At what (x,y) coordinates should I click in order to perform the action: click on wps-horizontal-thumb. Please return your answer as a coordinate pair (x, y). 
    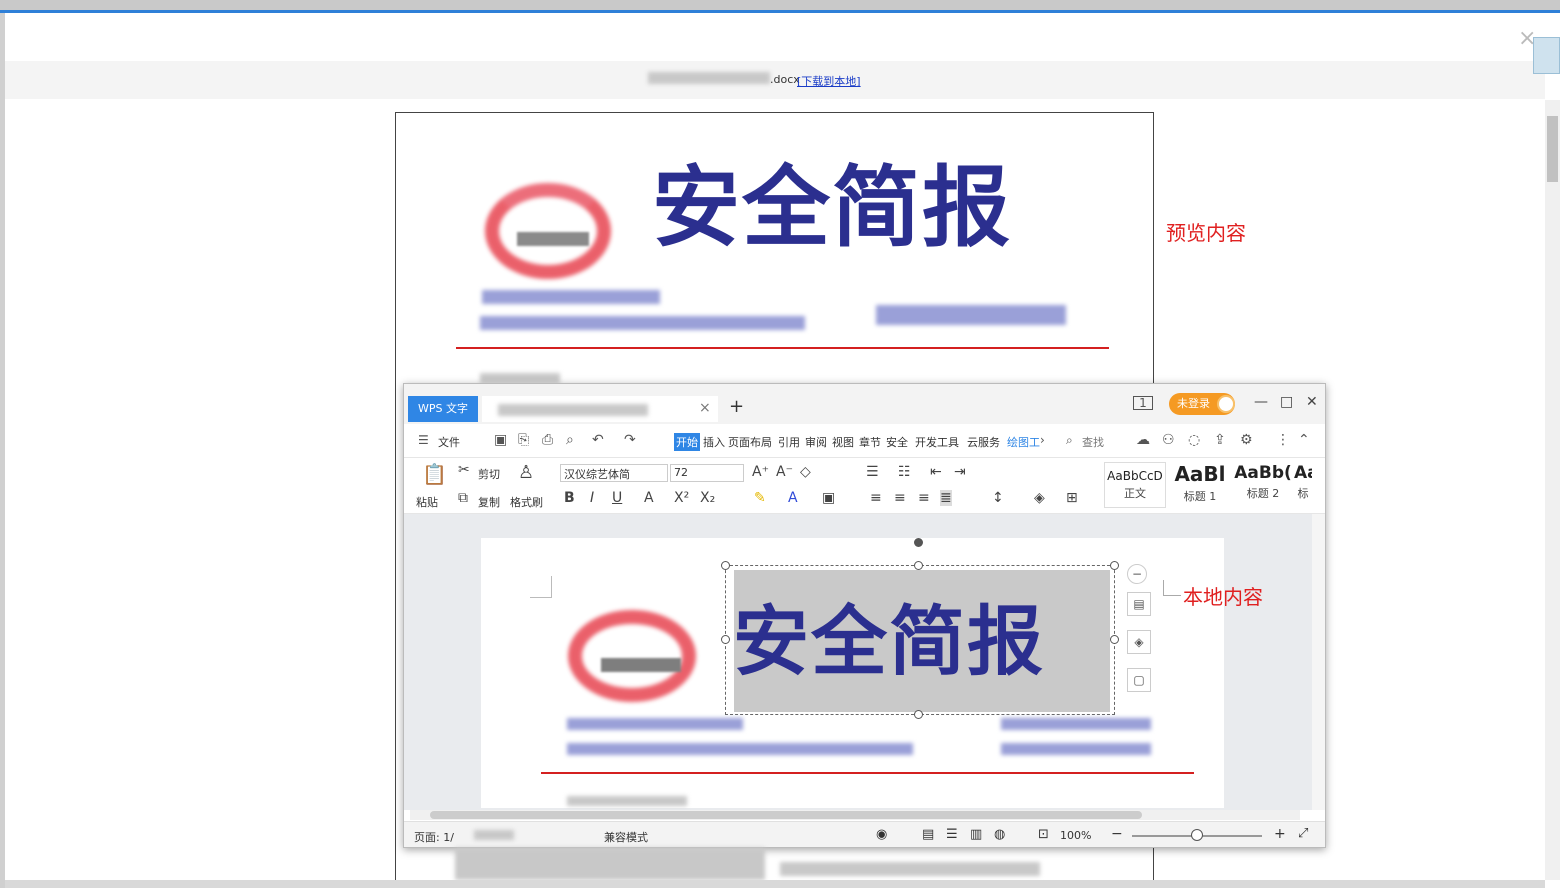
    Looking at the image, I should click on (786, 815).